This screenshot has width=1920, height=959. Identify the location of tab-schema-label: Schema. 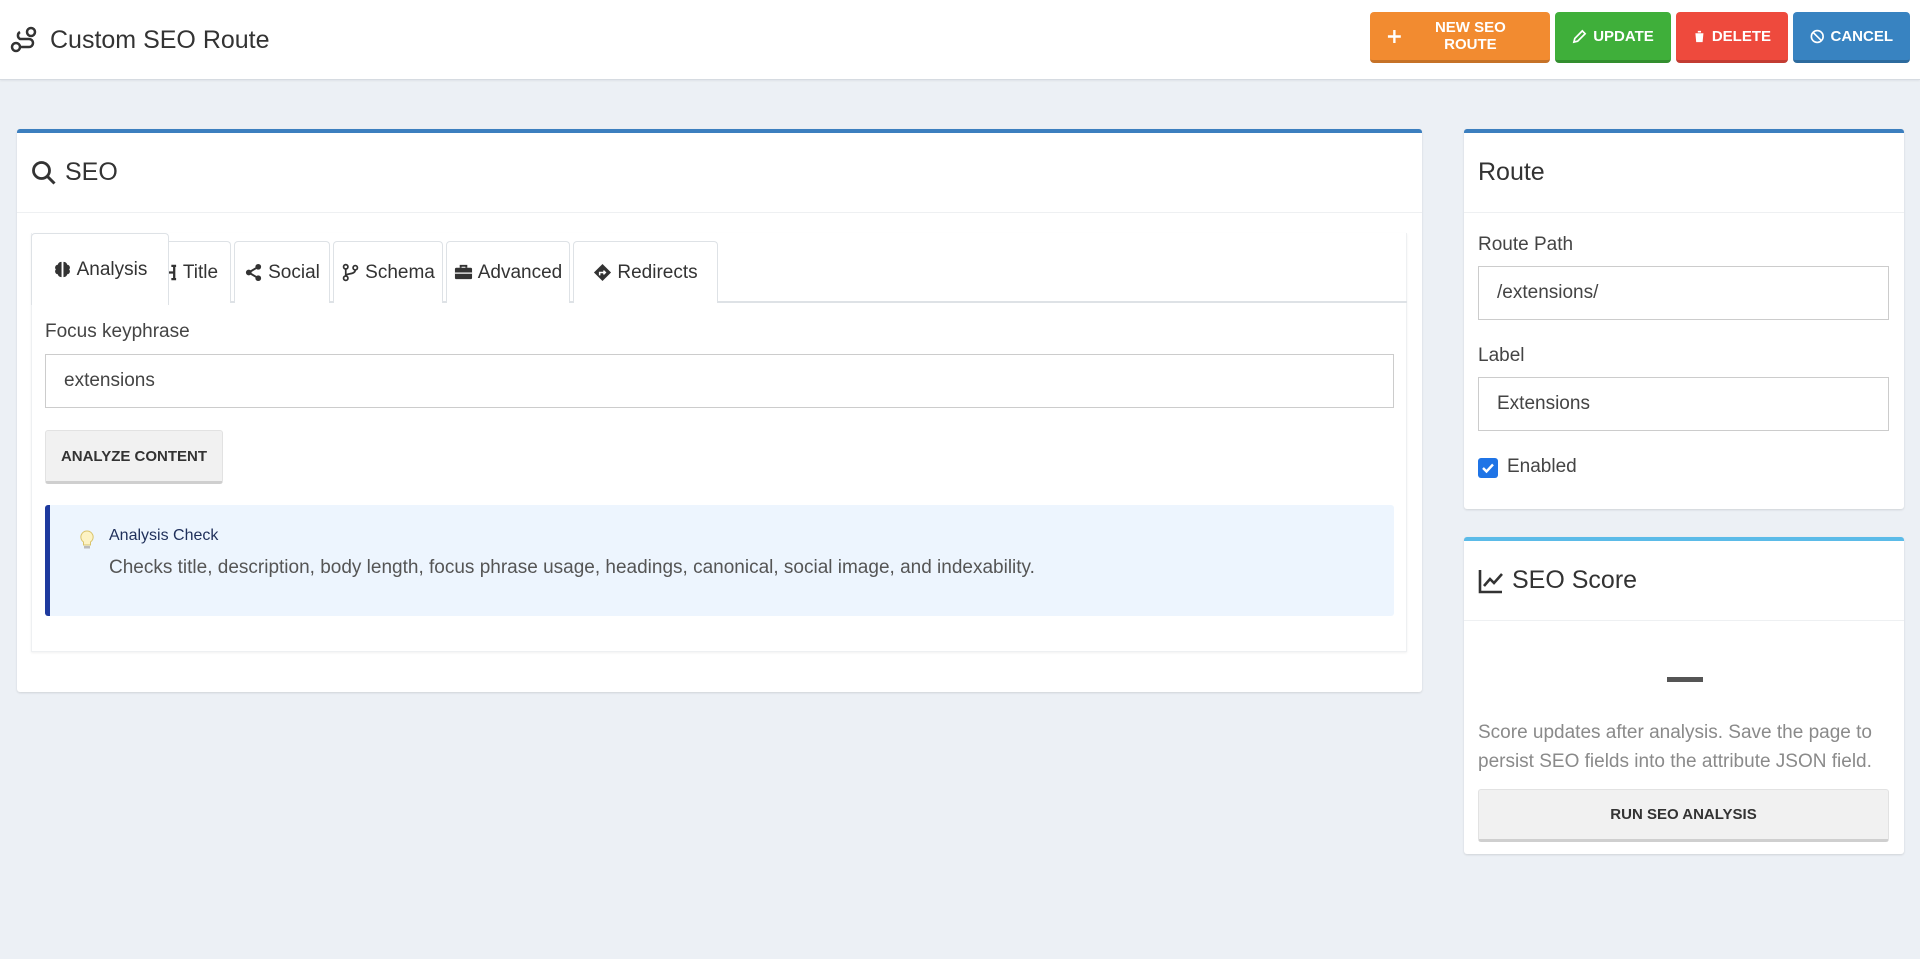
(400, 272).